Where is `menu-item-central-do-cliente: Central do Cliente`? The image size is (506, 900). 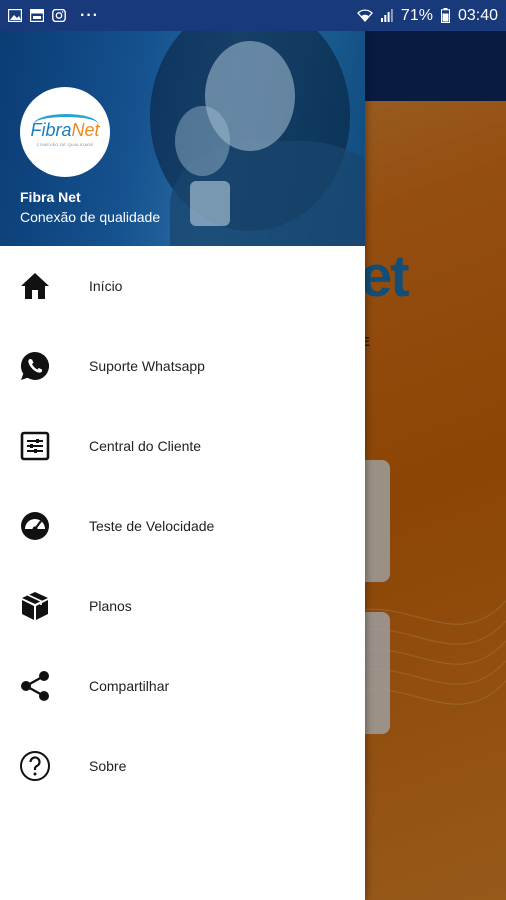 menu-item-central-do-cliente: Central do Cliente is located at coordinates (182, 446).